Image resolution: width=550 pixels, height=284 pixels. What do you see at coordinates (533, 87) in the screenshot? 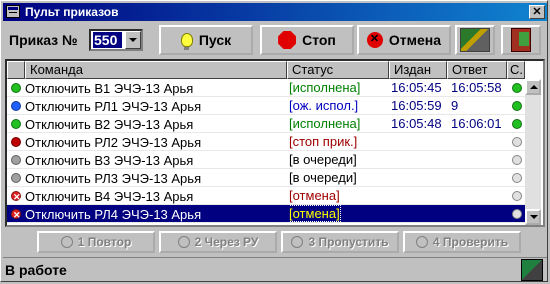
I see `scroll-up-button` at bounding box center [533, 87].